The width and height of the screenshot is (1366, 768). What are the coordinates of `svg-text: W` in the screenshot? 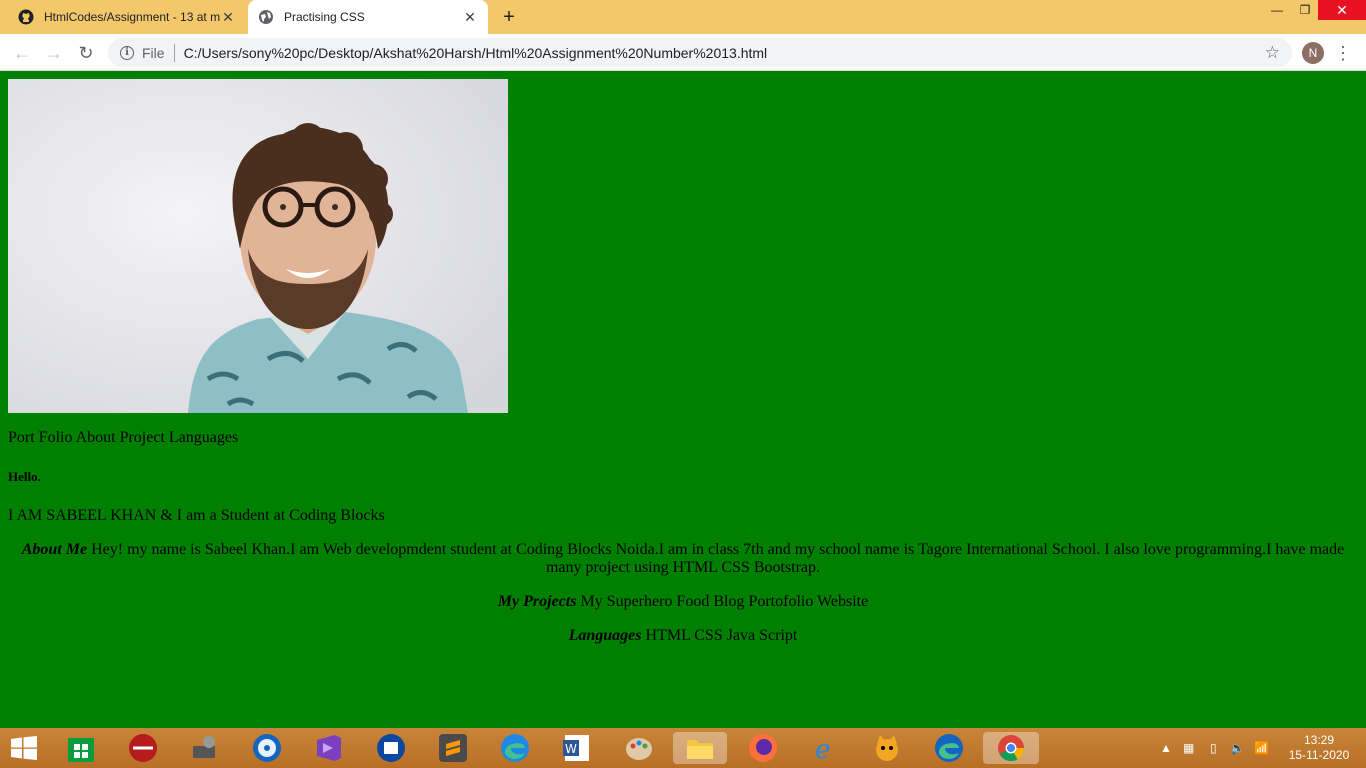 It's located at (571, 749).